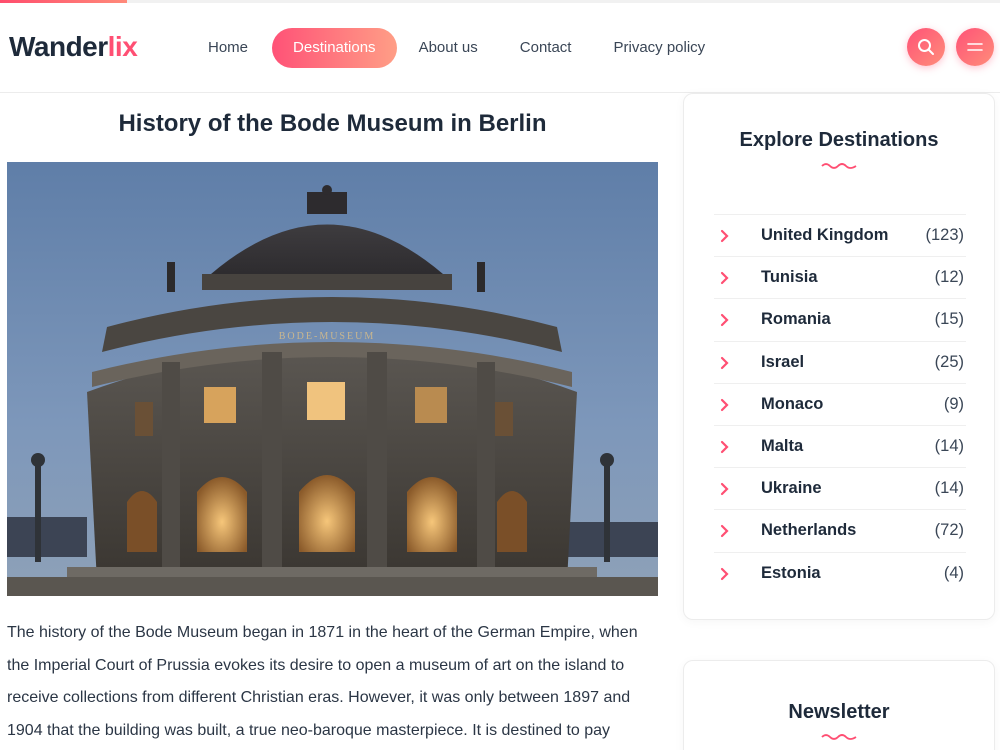 The width and height of the screenshot is (1000, 750). I want to click on destination-item-monaco: Monaco (9), so click(840, 403).